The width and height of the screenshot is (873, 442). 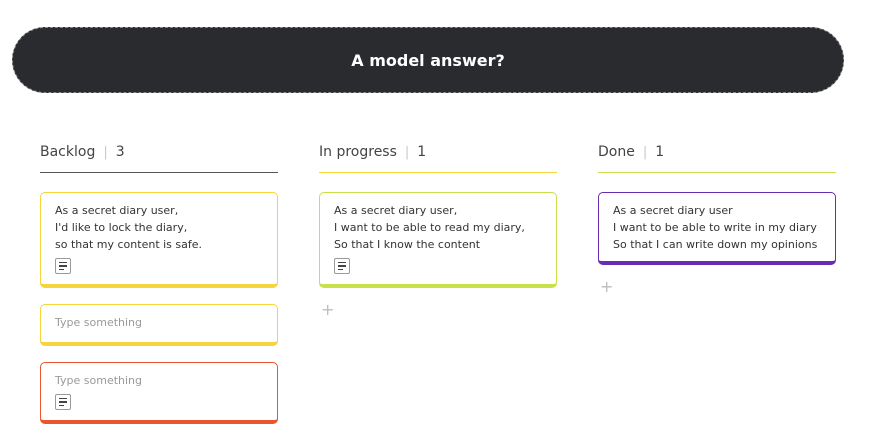 I want to click on column-title: Done, so click(x=616, y=152).